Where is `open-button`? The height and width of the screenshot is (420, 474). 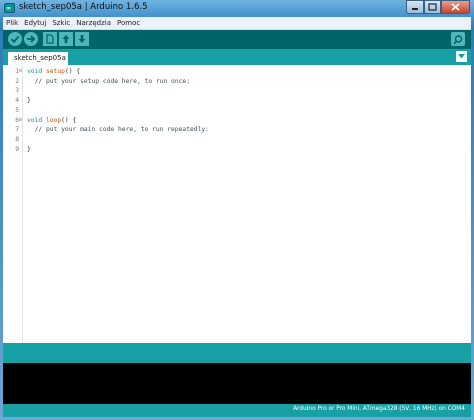
open-button is located at coordinates (66, 39).